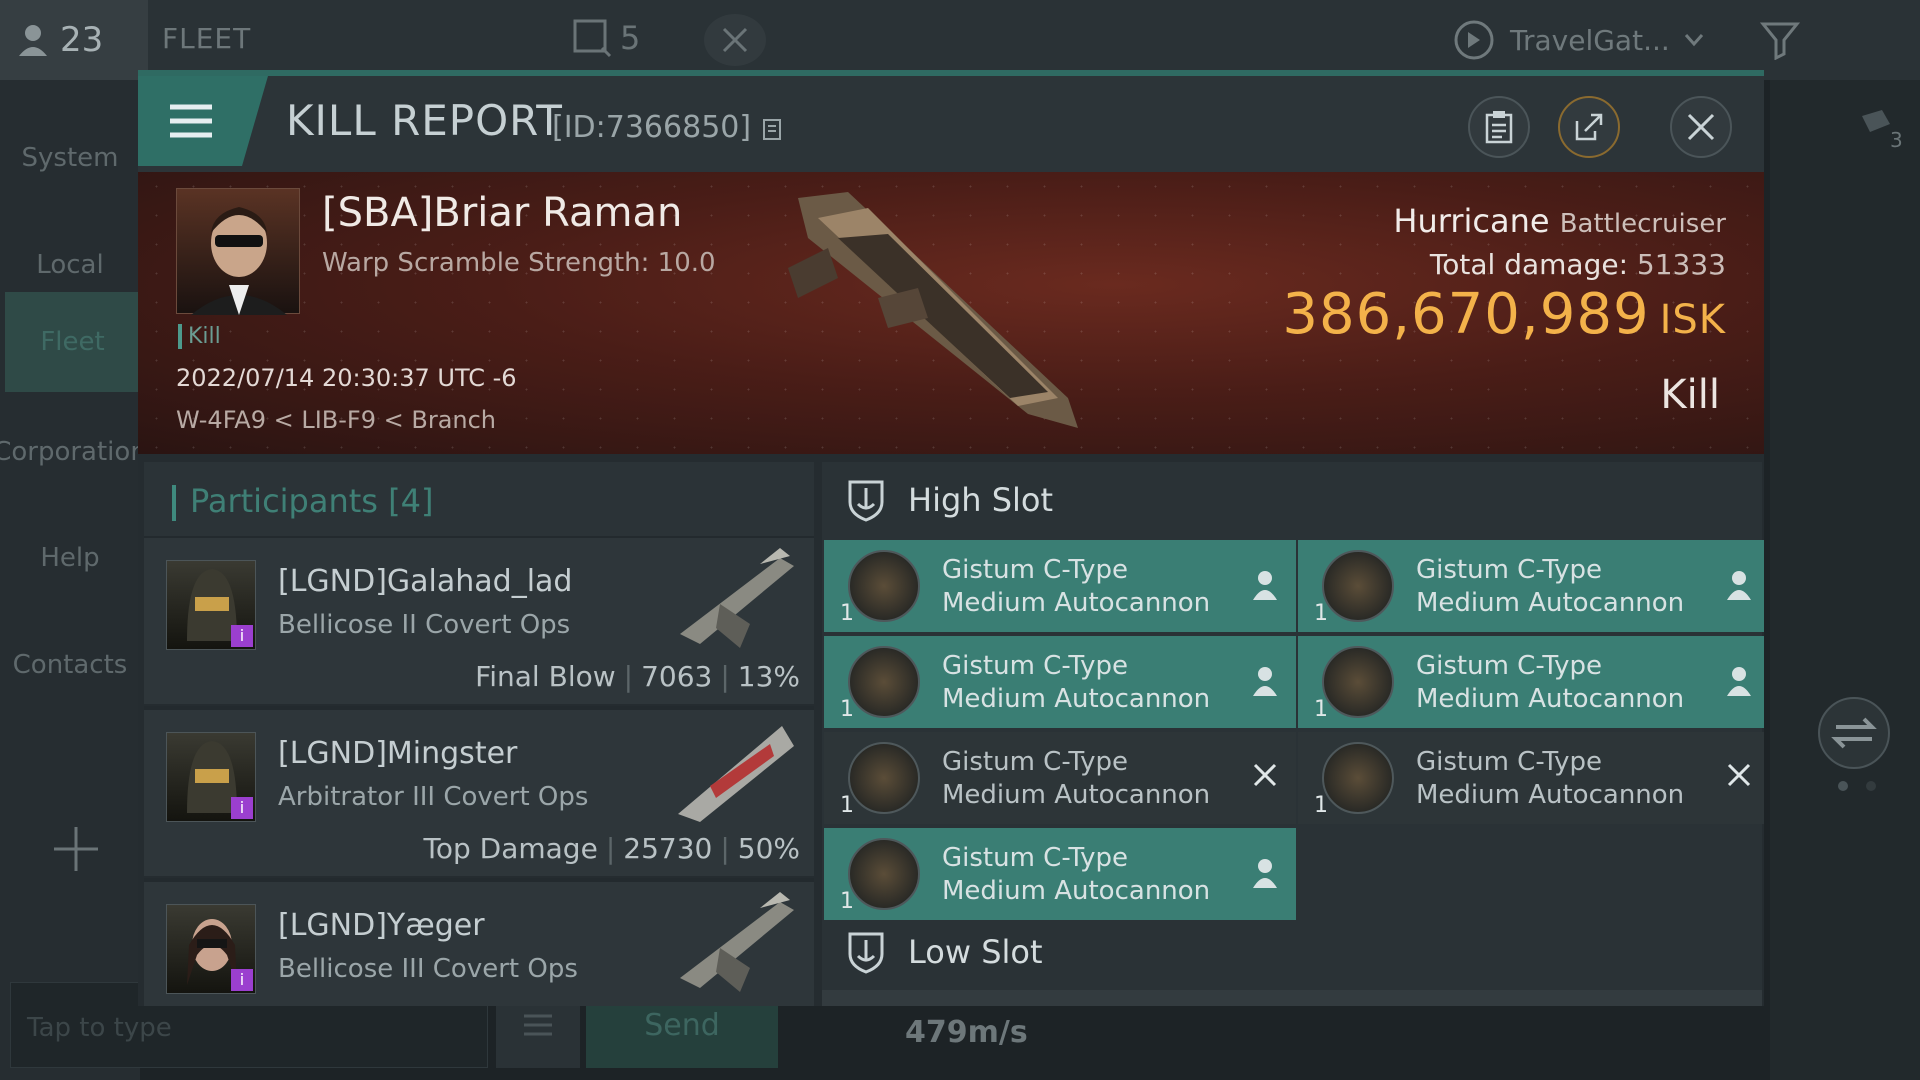 Image resolution: width=1920 pixels, height=1080 pixels. What do you see at coordinates (312, 501) in the screenshot?
I see `participants-title: Participants [4]` at bounding box center [312, 501].